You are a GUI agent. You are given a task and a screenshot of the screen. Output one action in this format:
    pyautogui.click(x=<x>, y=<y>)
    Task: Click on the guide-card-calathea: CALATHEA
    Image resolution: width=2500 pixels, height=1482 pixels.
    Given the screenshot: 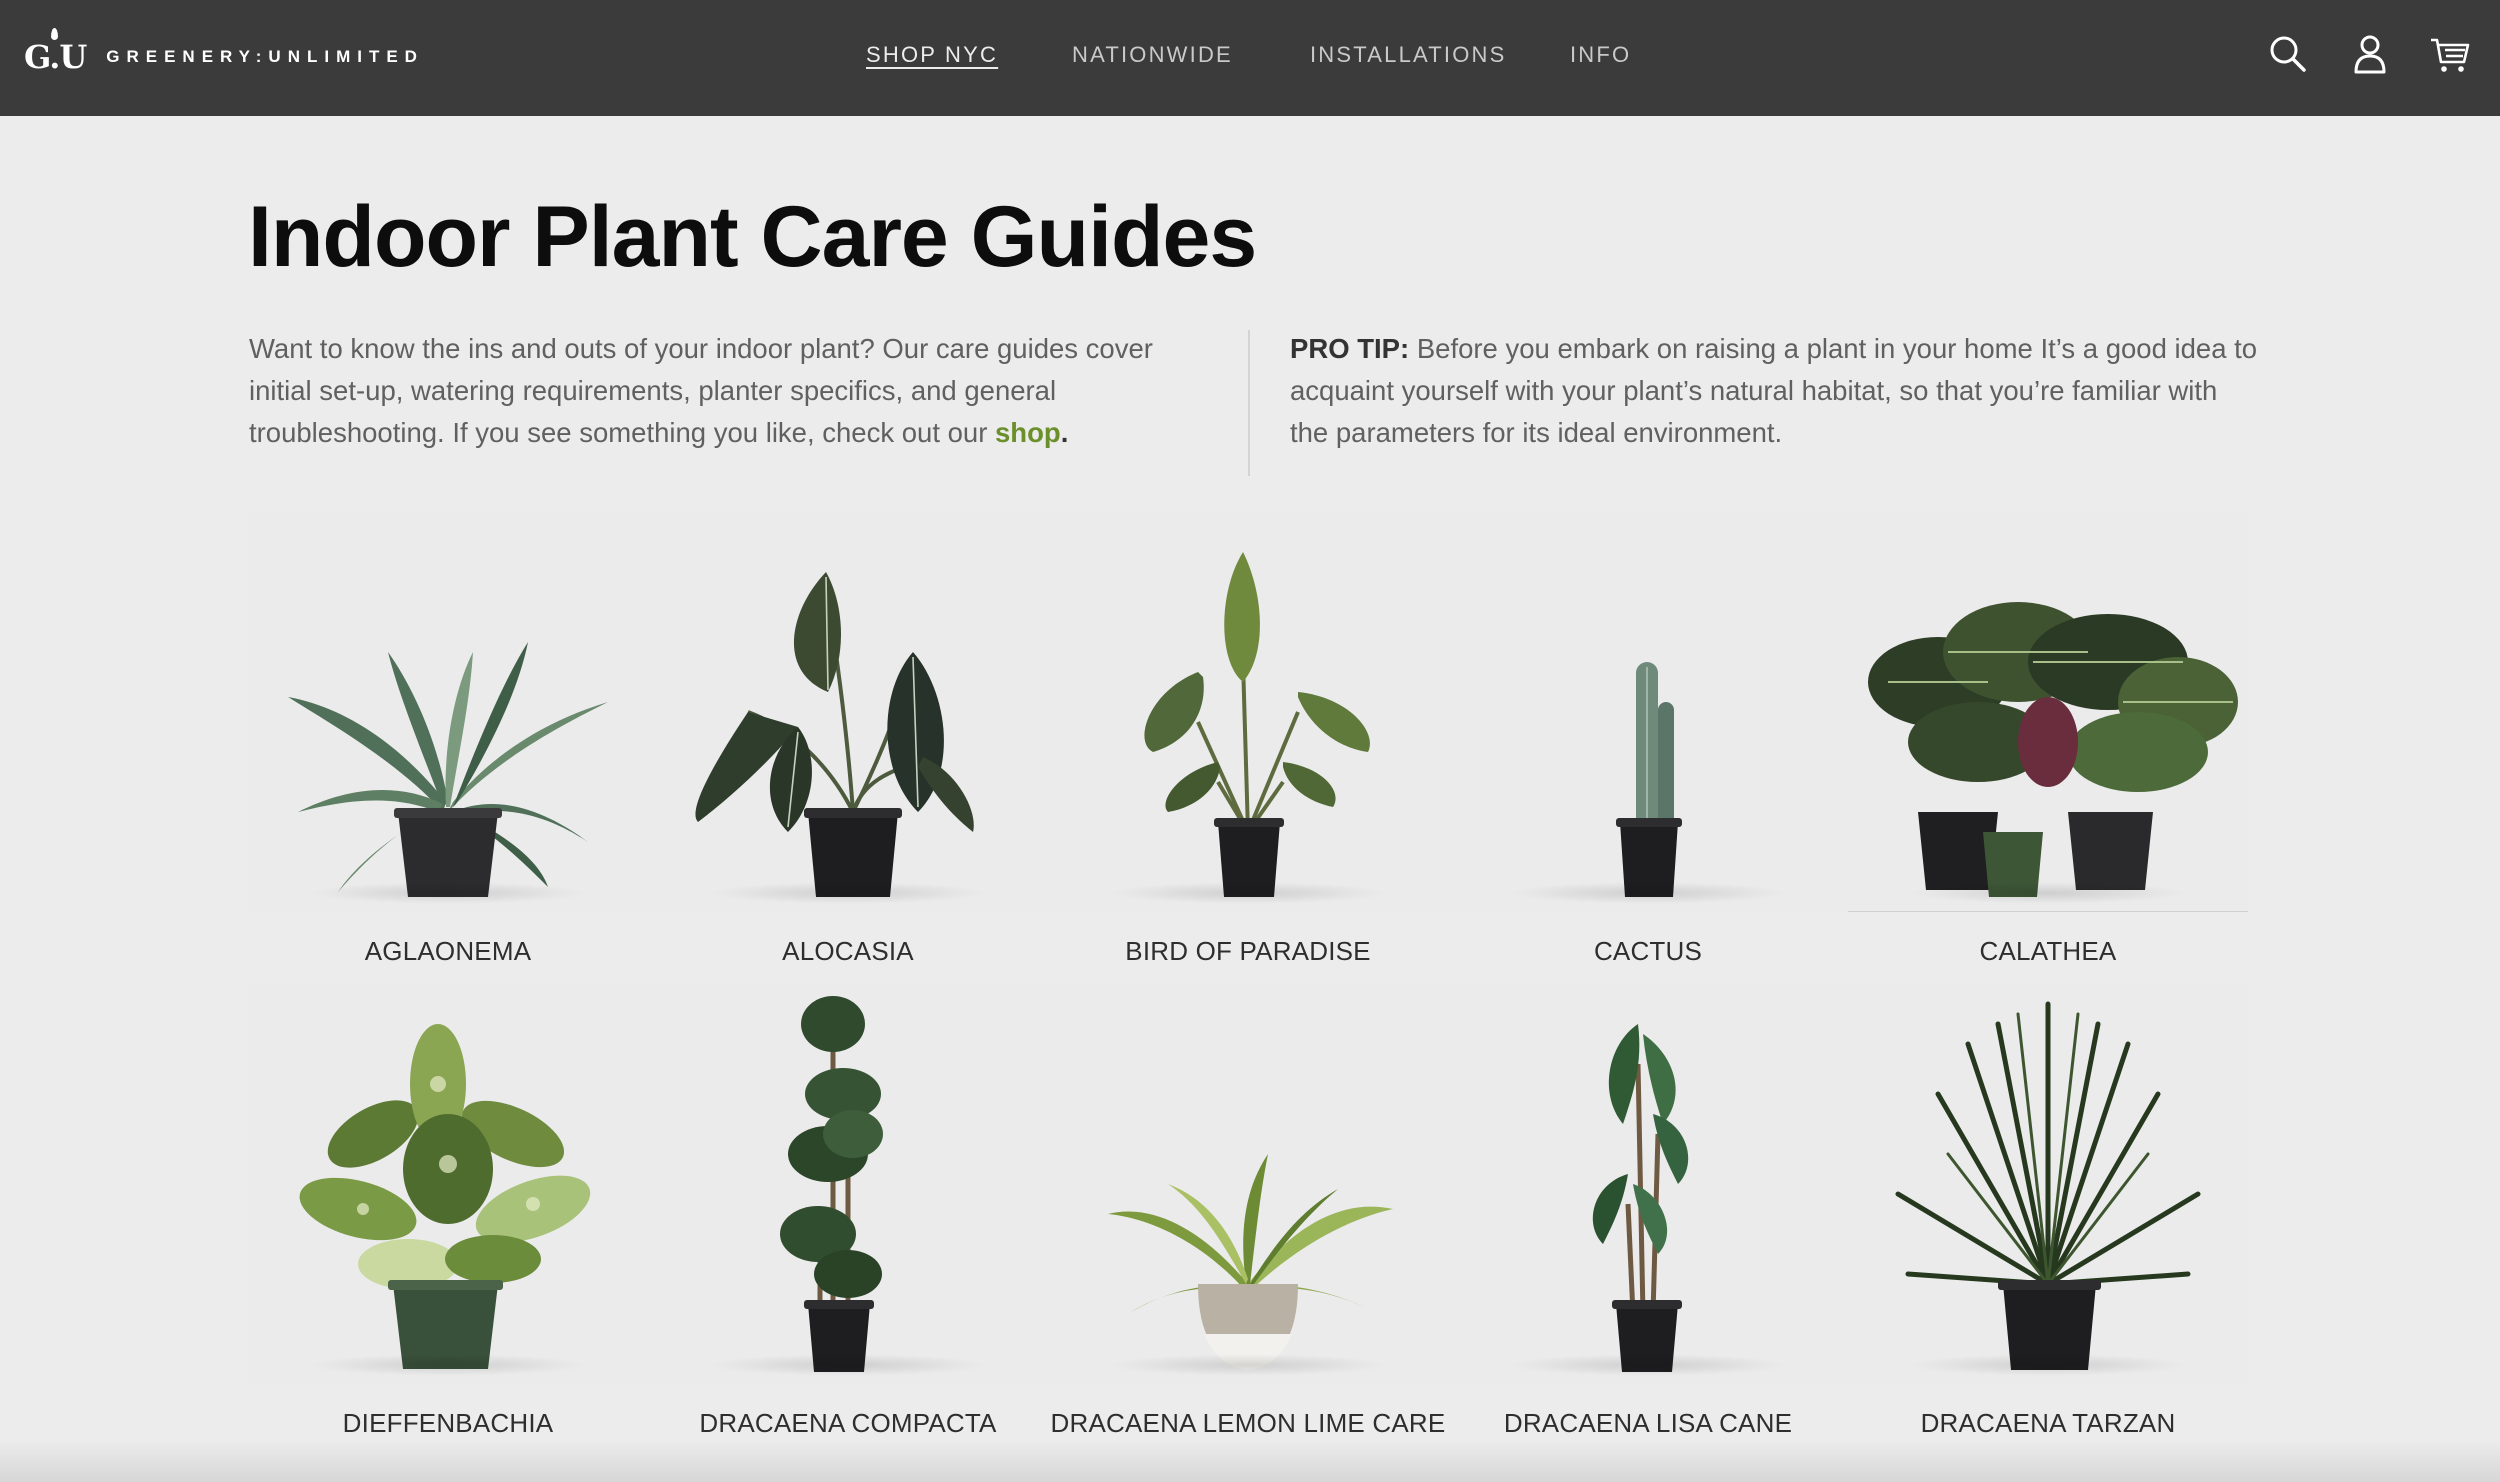 What is the action you would take?
    pyautogui.click(x=2048, y=748)
    